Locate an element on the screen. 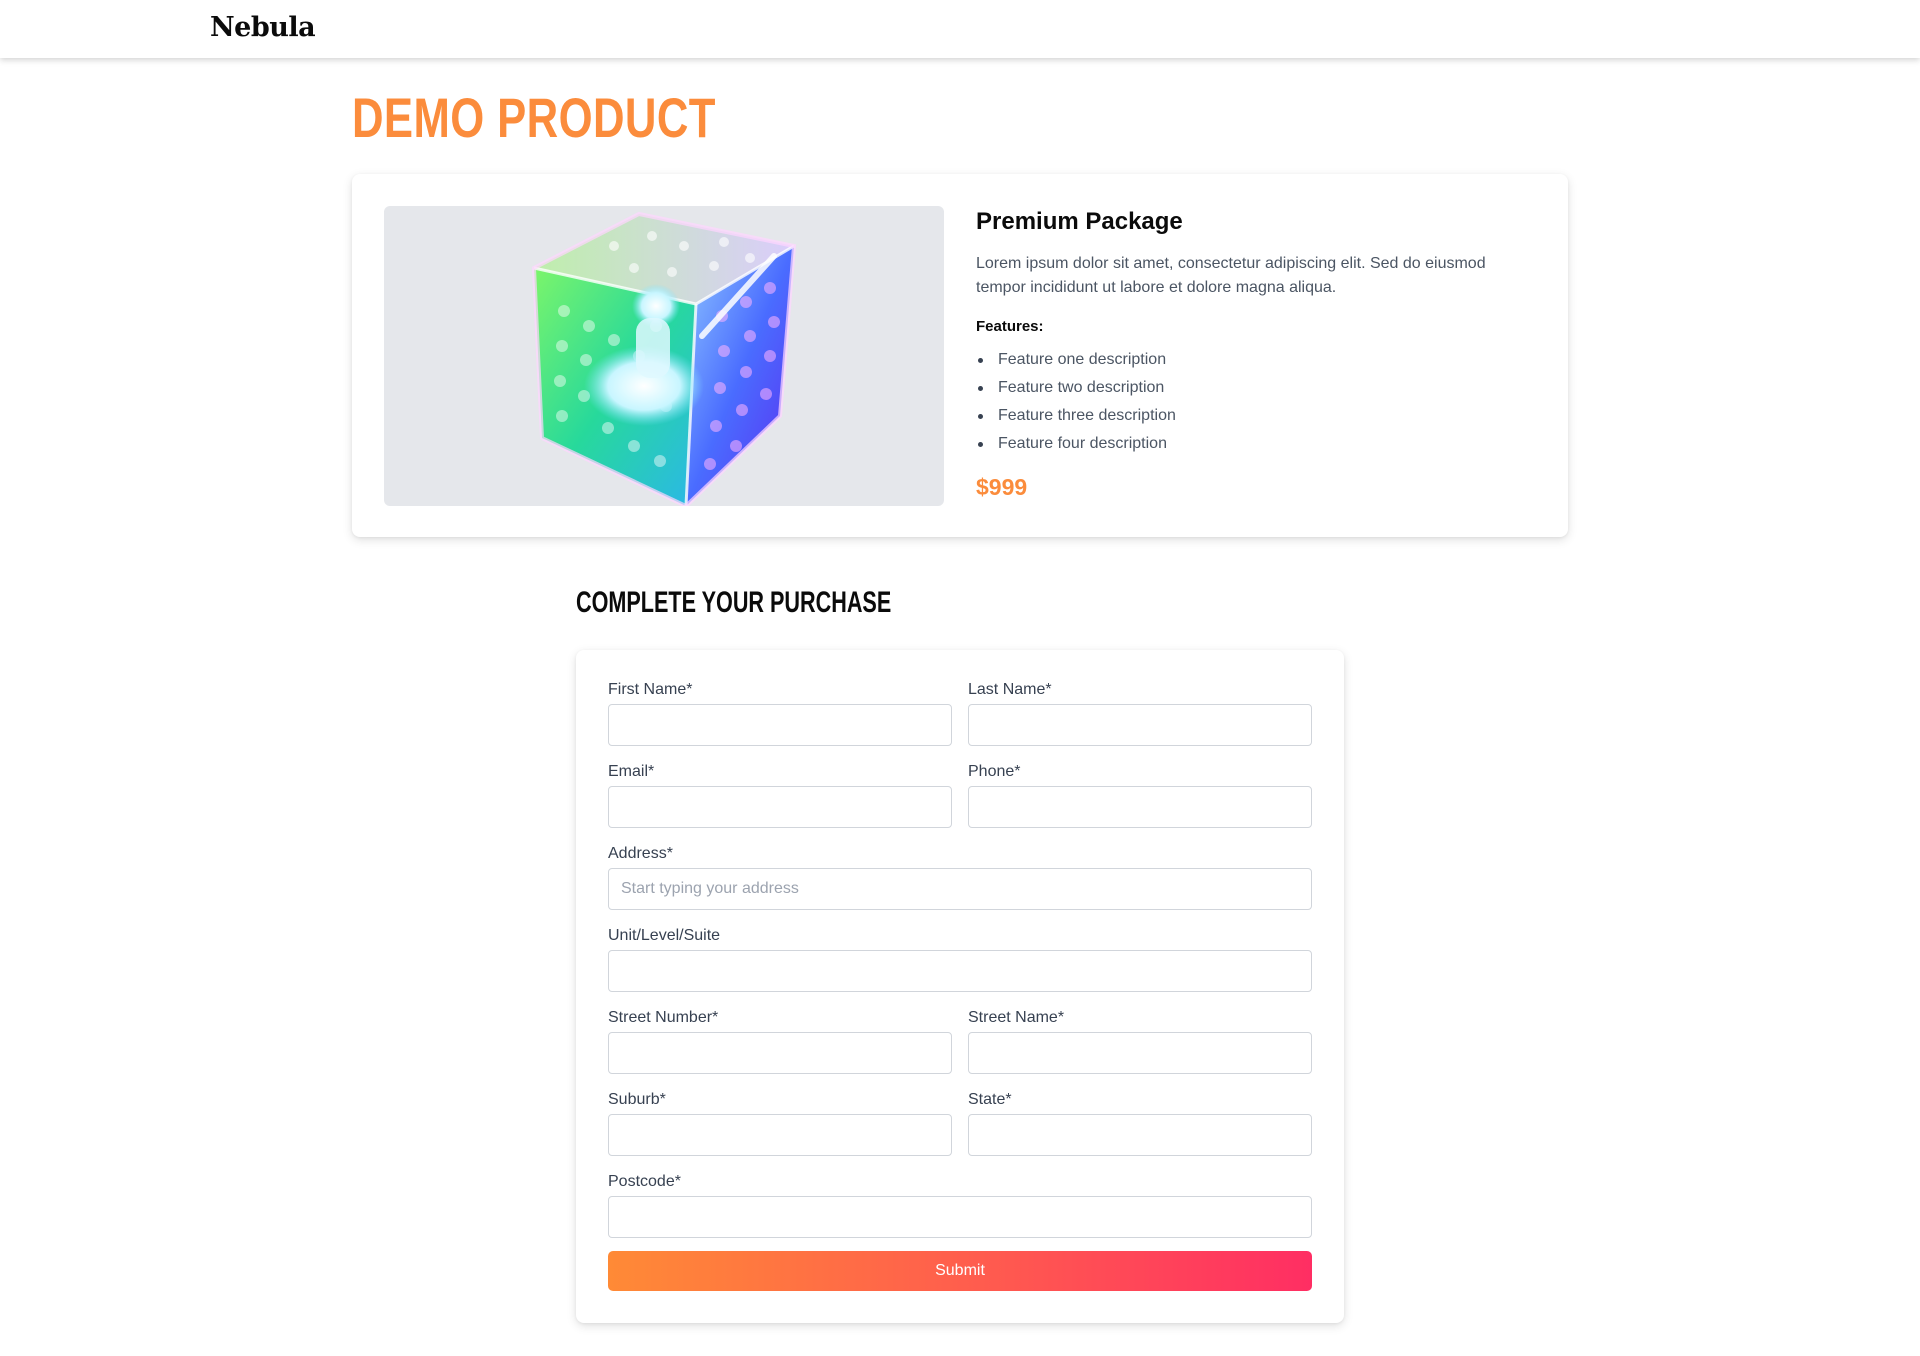 This screenshot has width=1920, height=1356. unit-field-group: Unit/Level/Suite is located at coordinates (960, 959).